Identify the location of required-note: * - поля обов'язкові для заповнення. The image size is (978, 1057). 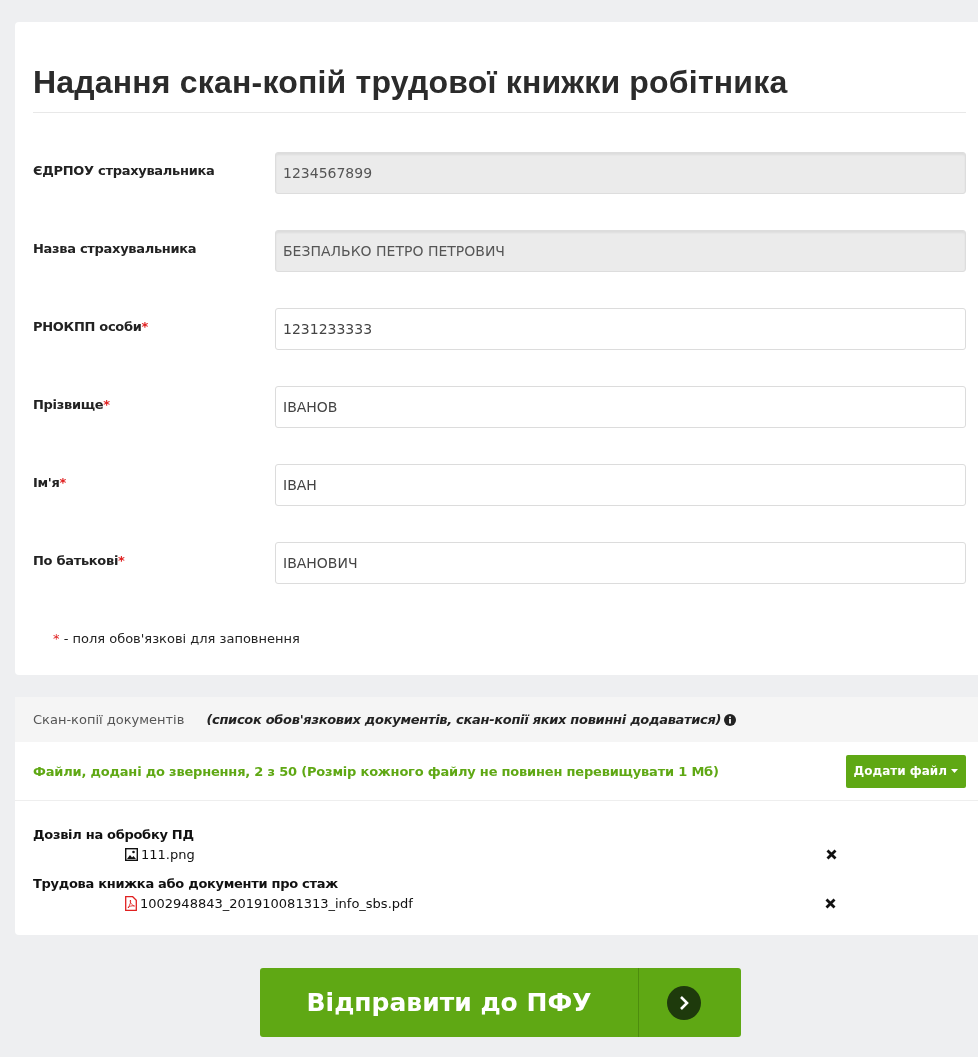
(177, 638).